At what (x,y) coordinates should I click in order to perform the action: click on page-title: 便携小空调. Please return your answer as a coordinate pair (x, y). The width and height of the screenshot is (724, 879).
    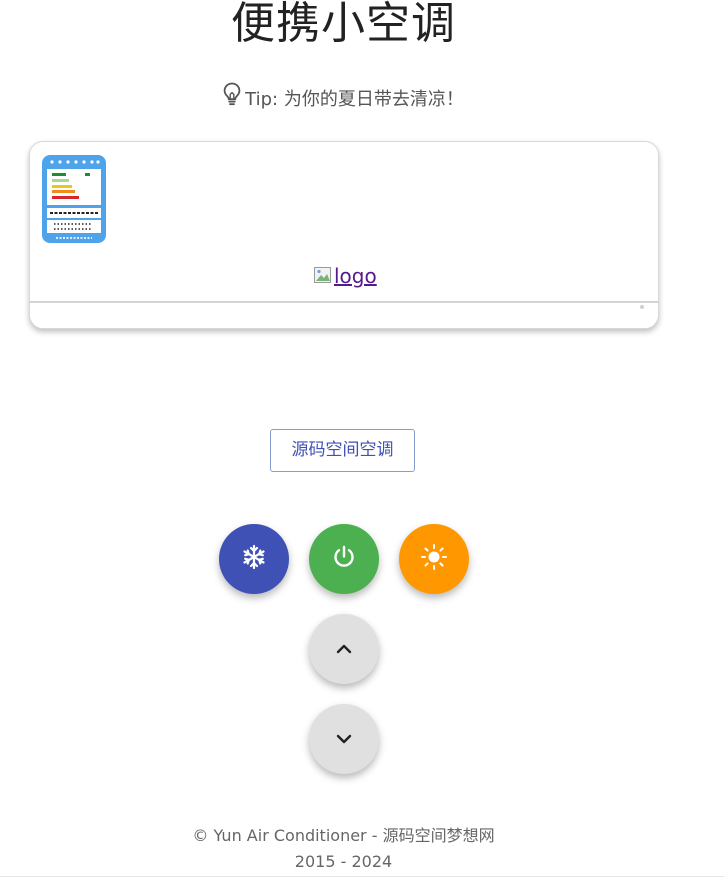
    Looking at the image, I should click on (343, 24).